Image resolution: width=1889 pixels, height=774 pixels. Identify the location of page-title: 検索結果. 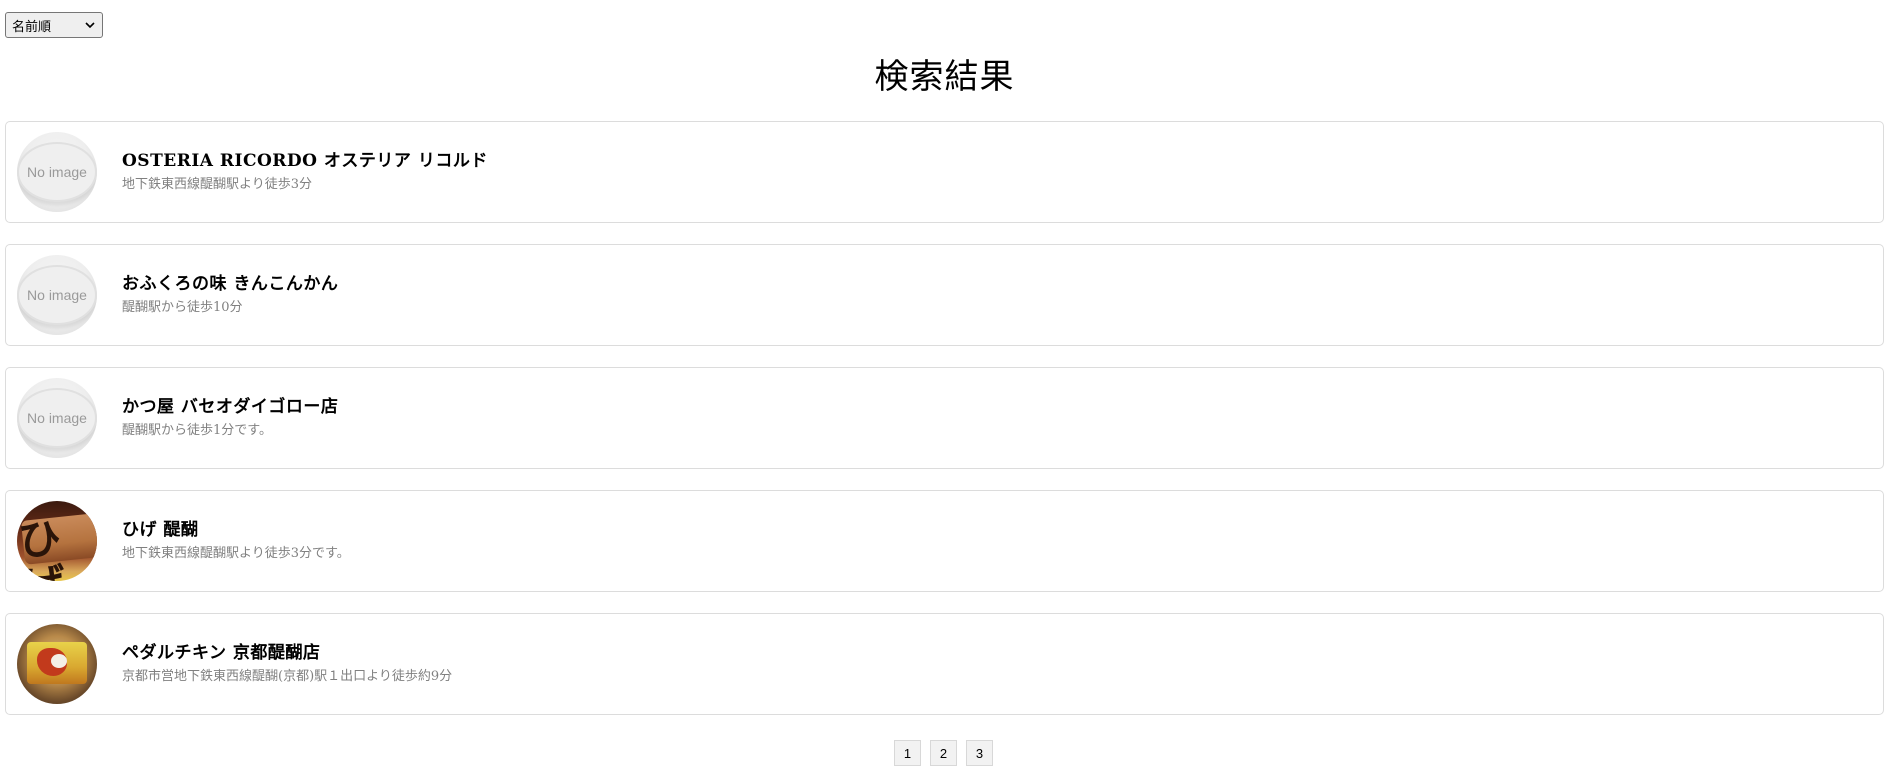
(944, 77).